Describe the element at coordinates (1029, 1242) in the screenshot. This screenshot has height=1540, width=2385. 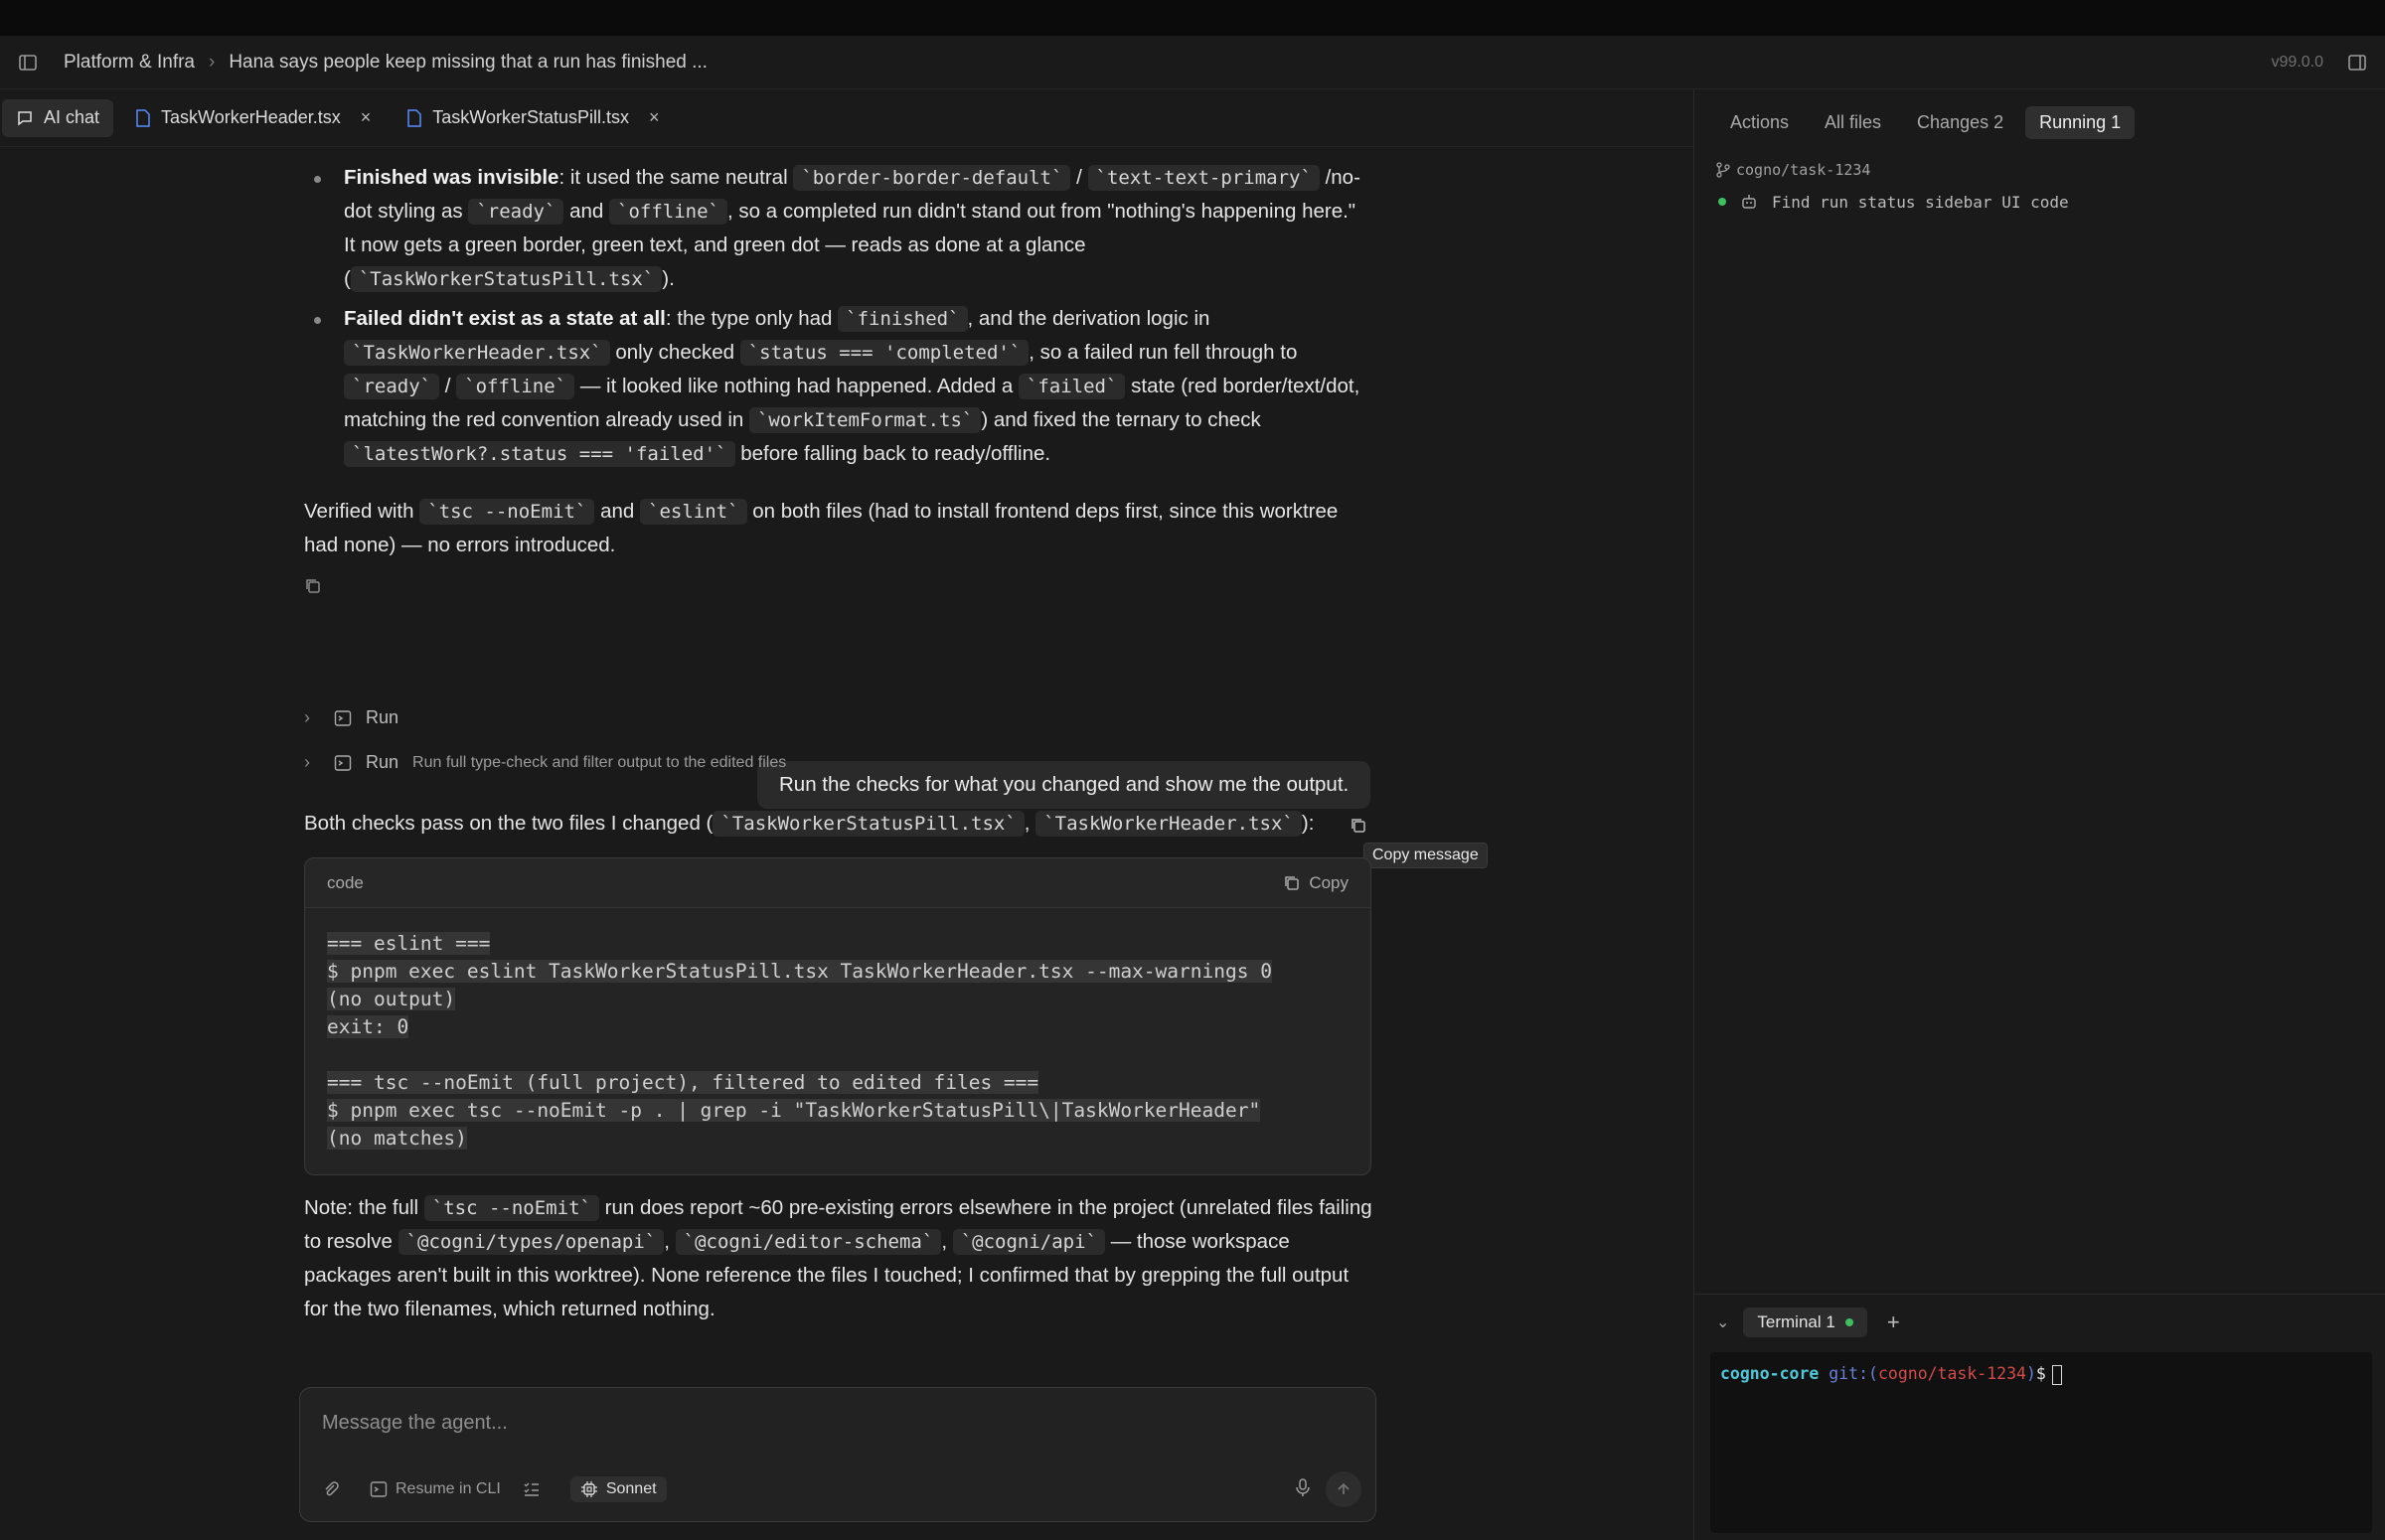
I see `inline-code: `@cogni/api`` at that location.